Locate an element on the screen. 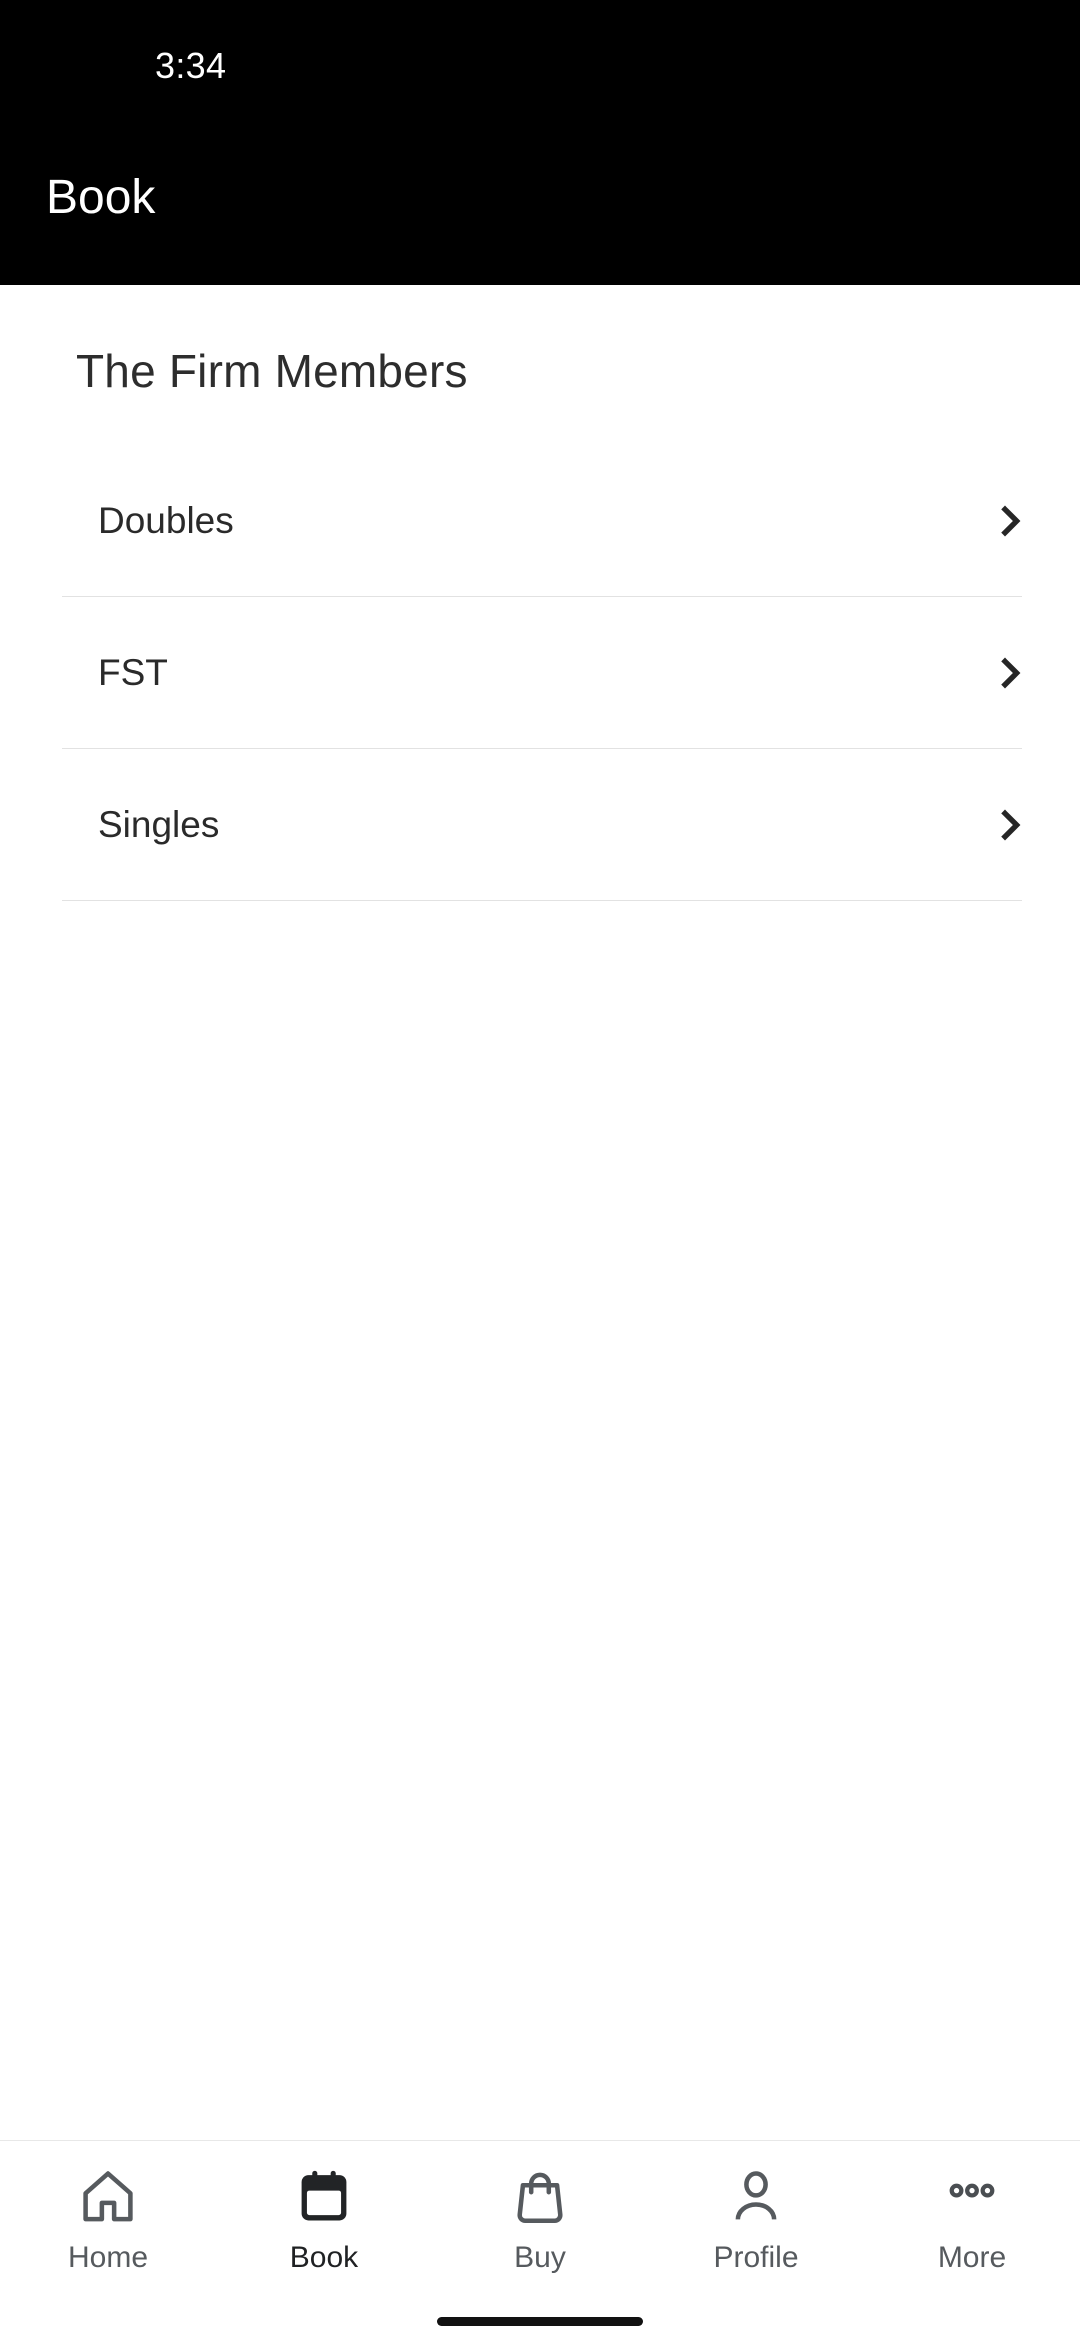  tab-label: Buy is located at coordinates (540, 2257).